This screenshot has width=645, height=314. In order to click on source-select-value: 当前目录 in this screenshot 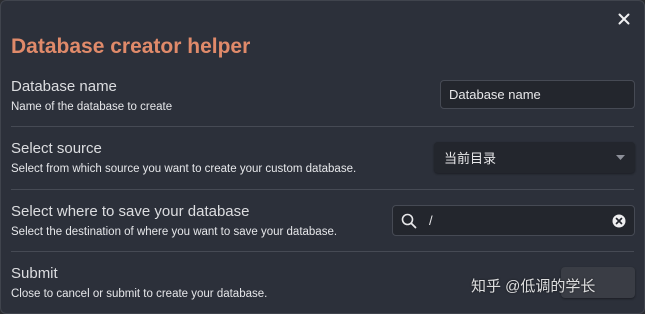, I will do `click(470, 158)`.